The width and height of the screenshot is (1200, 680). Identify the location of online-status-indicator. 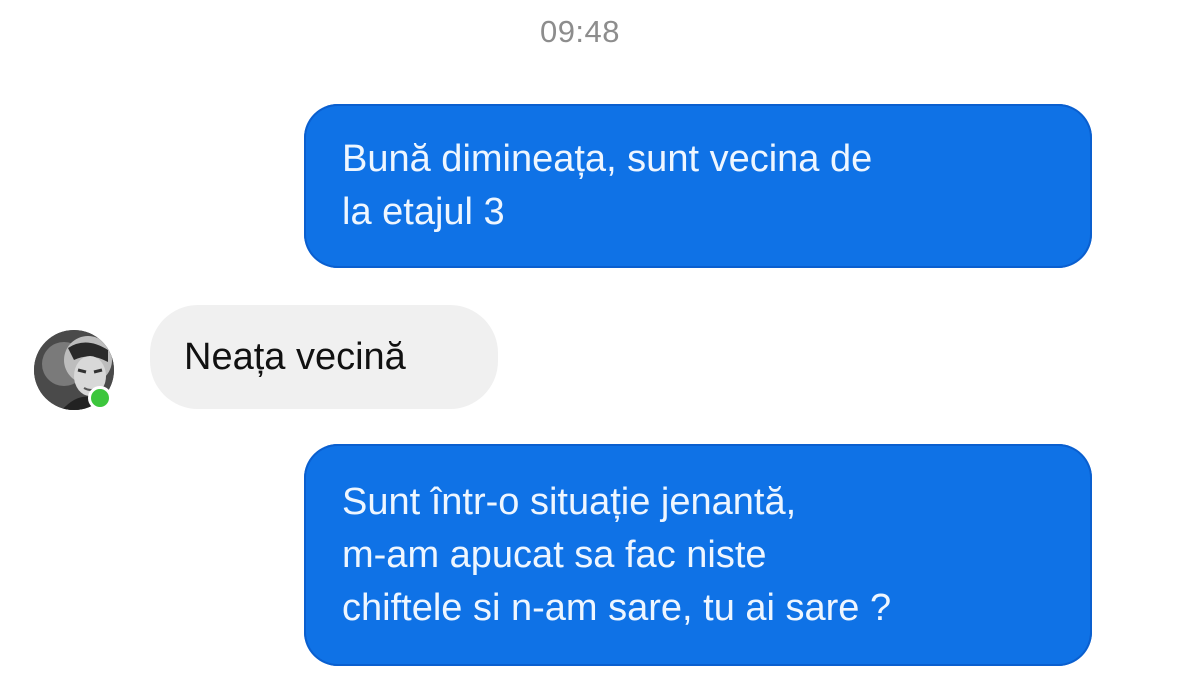
(100, 398).